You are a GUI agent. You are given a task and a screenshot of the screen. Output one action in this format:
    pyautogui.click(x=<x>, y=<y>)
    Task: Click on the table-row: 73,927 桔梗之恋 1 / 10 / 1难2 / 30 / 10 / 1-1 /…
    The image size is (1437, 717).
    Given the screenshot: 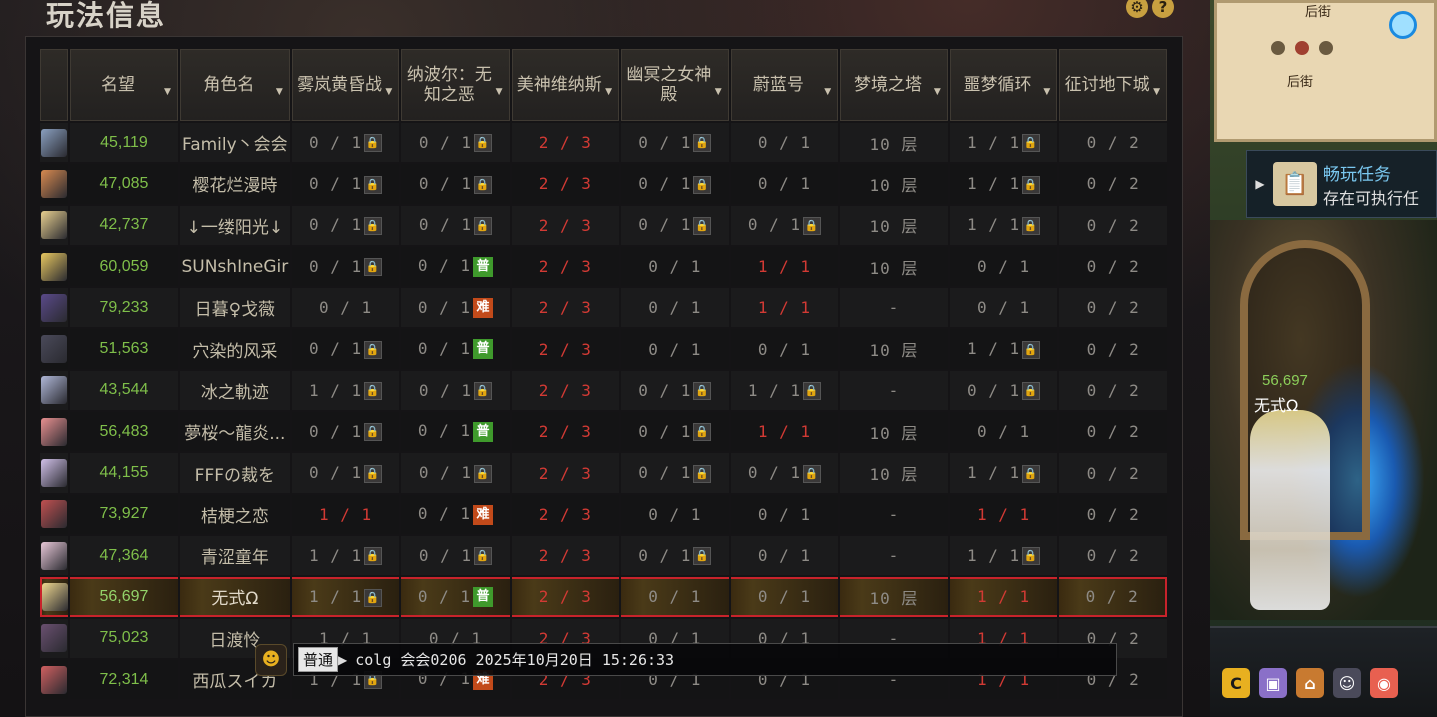 What is the action you would take?
    pyautogui.click(x=603, y=514)
    